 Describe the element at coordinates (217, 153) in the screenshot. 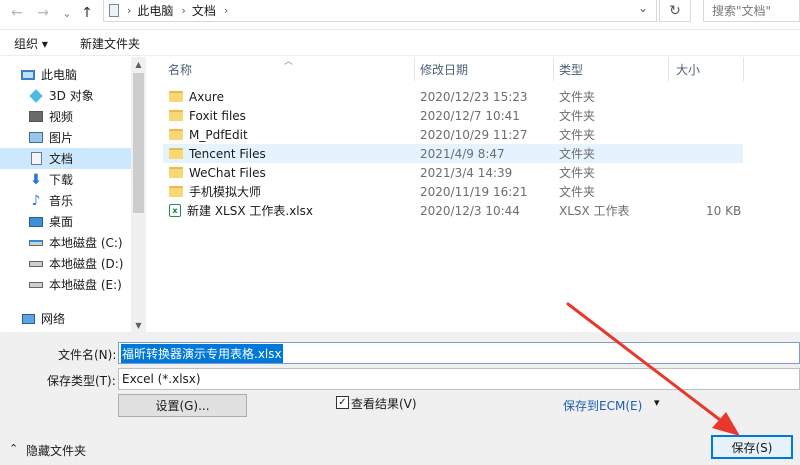

I see `file-name-cell: Tencent Files` at that location.